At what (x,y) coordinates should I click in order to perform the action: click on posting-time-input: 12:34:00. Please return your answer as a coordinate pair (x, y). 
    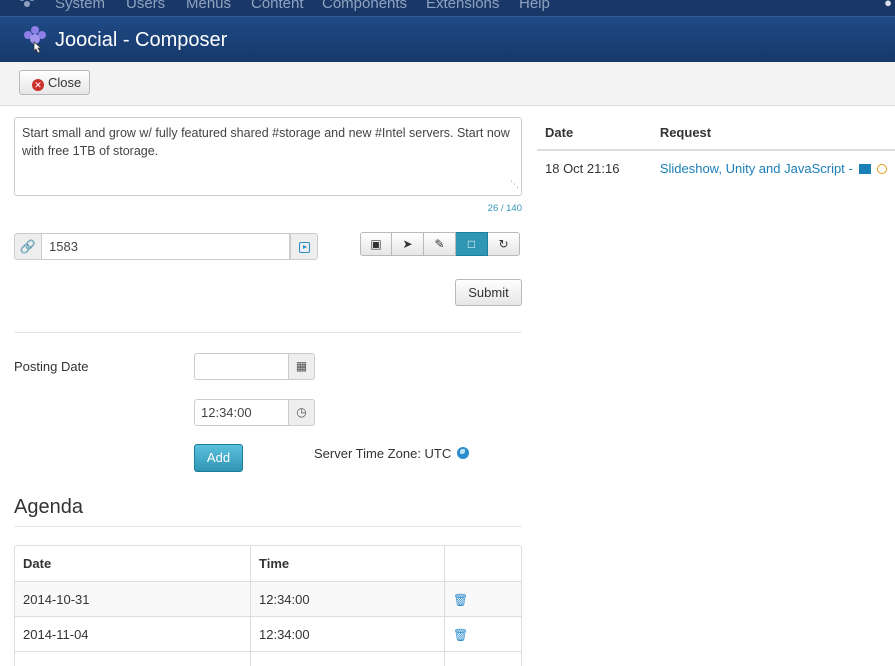
    Looking at the image, I should click on (241, 412).